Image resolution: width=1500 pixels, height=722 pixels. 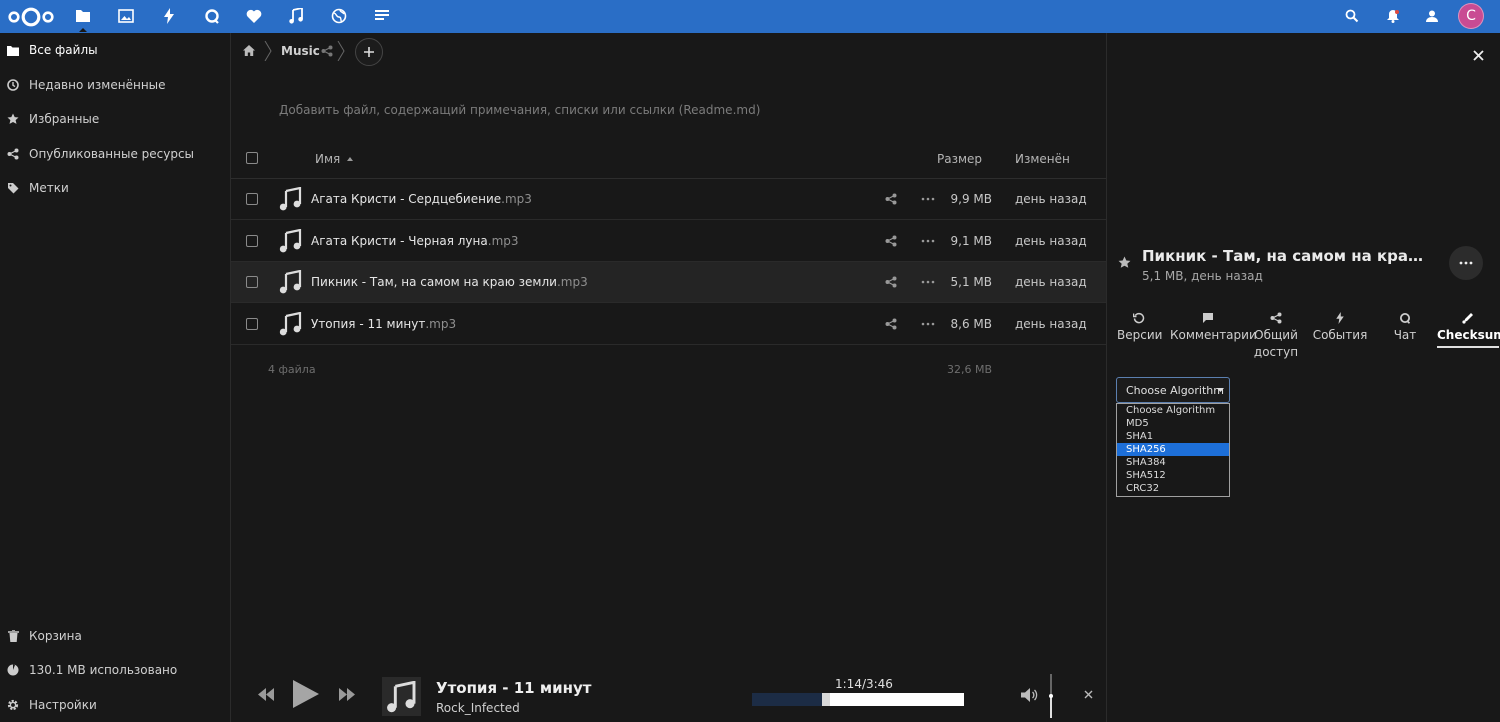 What do you see at coordinates (1478, 55) in the screenshot?
I see `close-icon` at bounding box center [1478, 55].